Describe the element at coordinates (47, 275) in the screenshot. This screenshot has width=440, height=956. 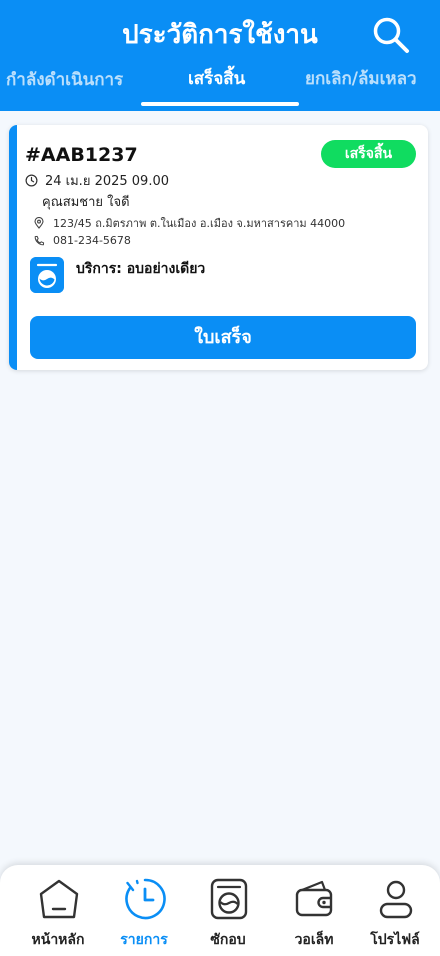
I see `dryer-icon` at that location.